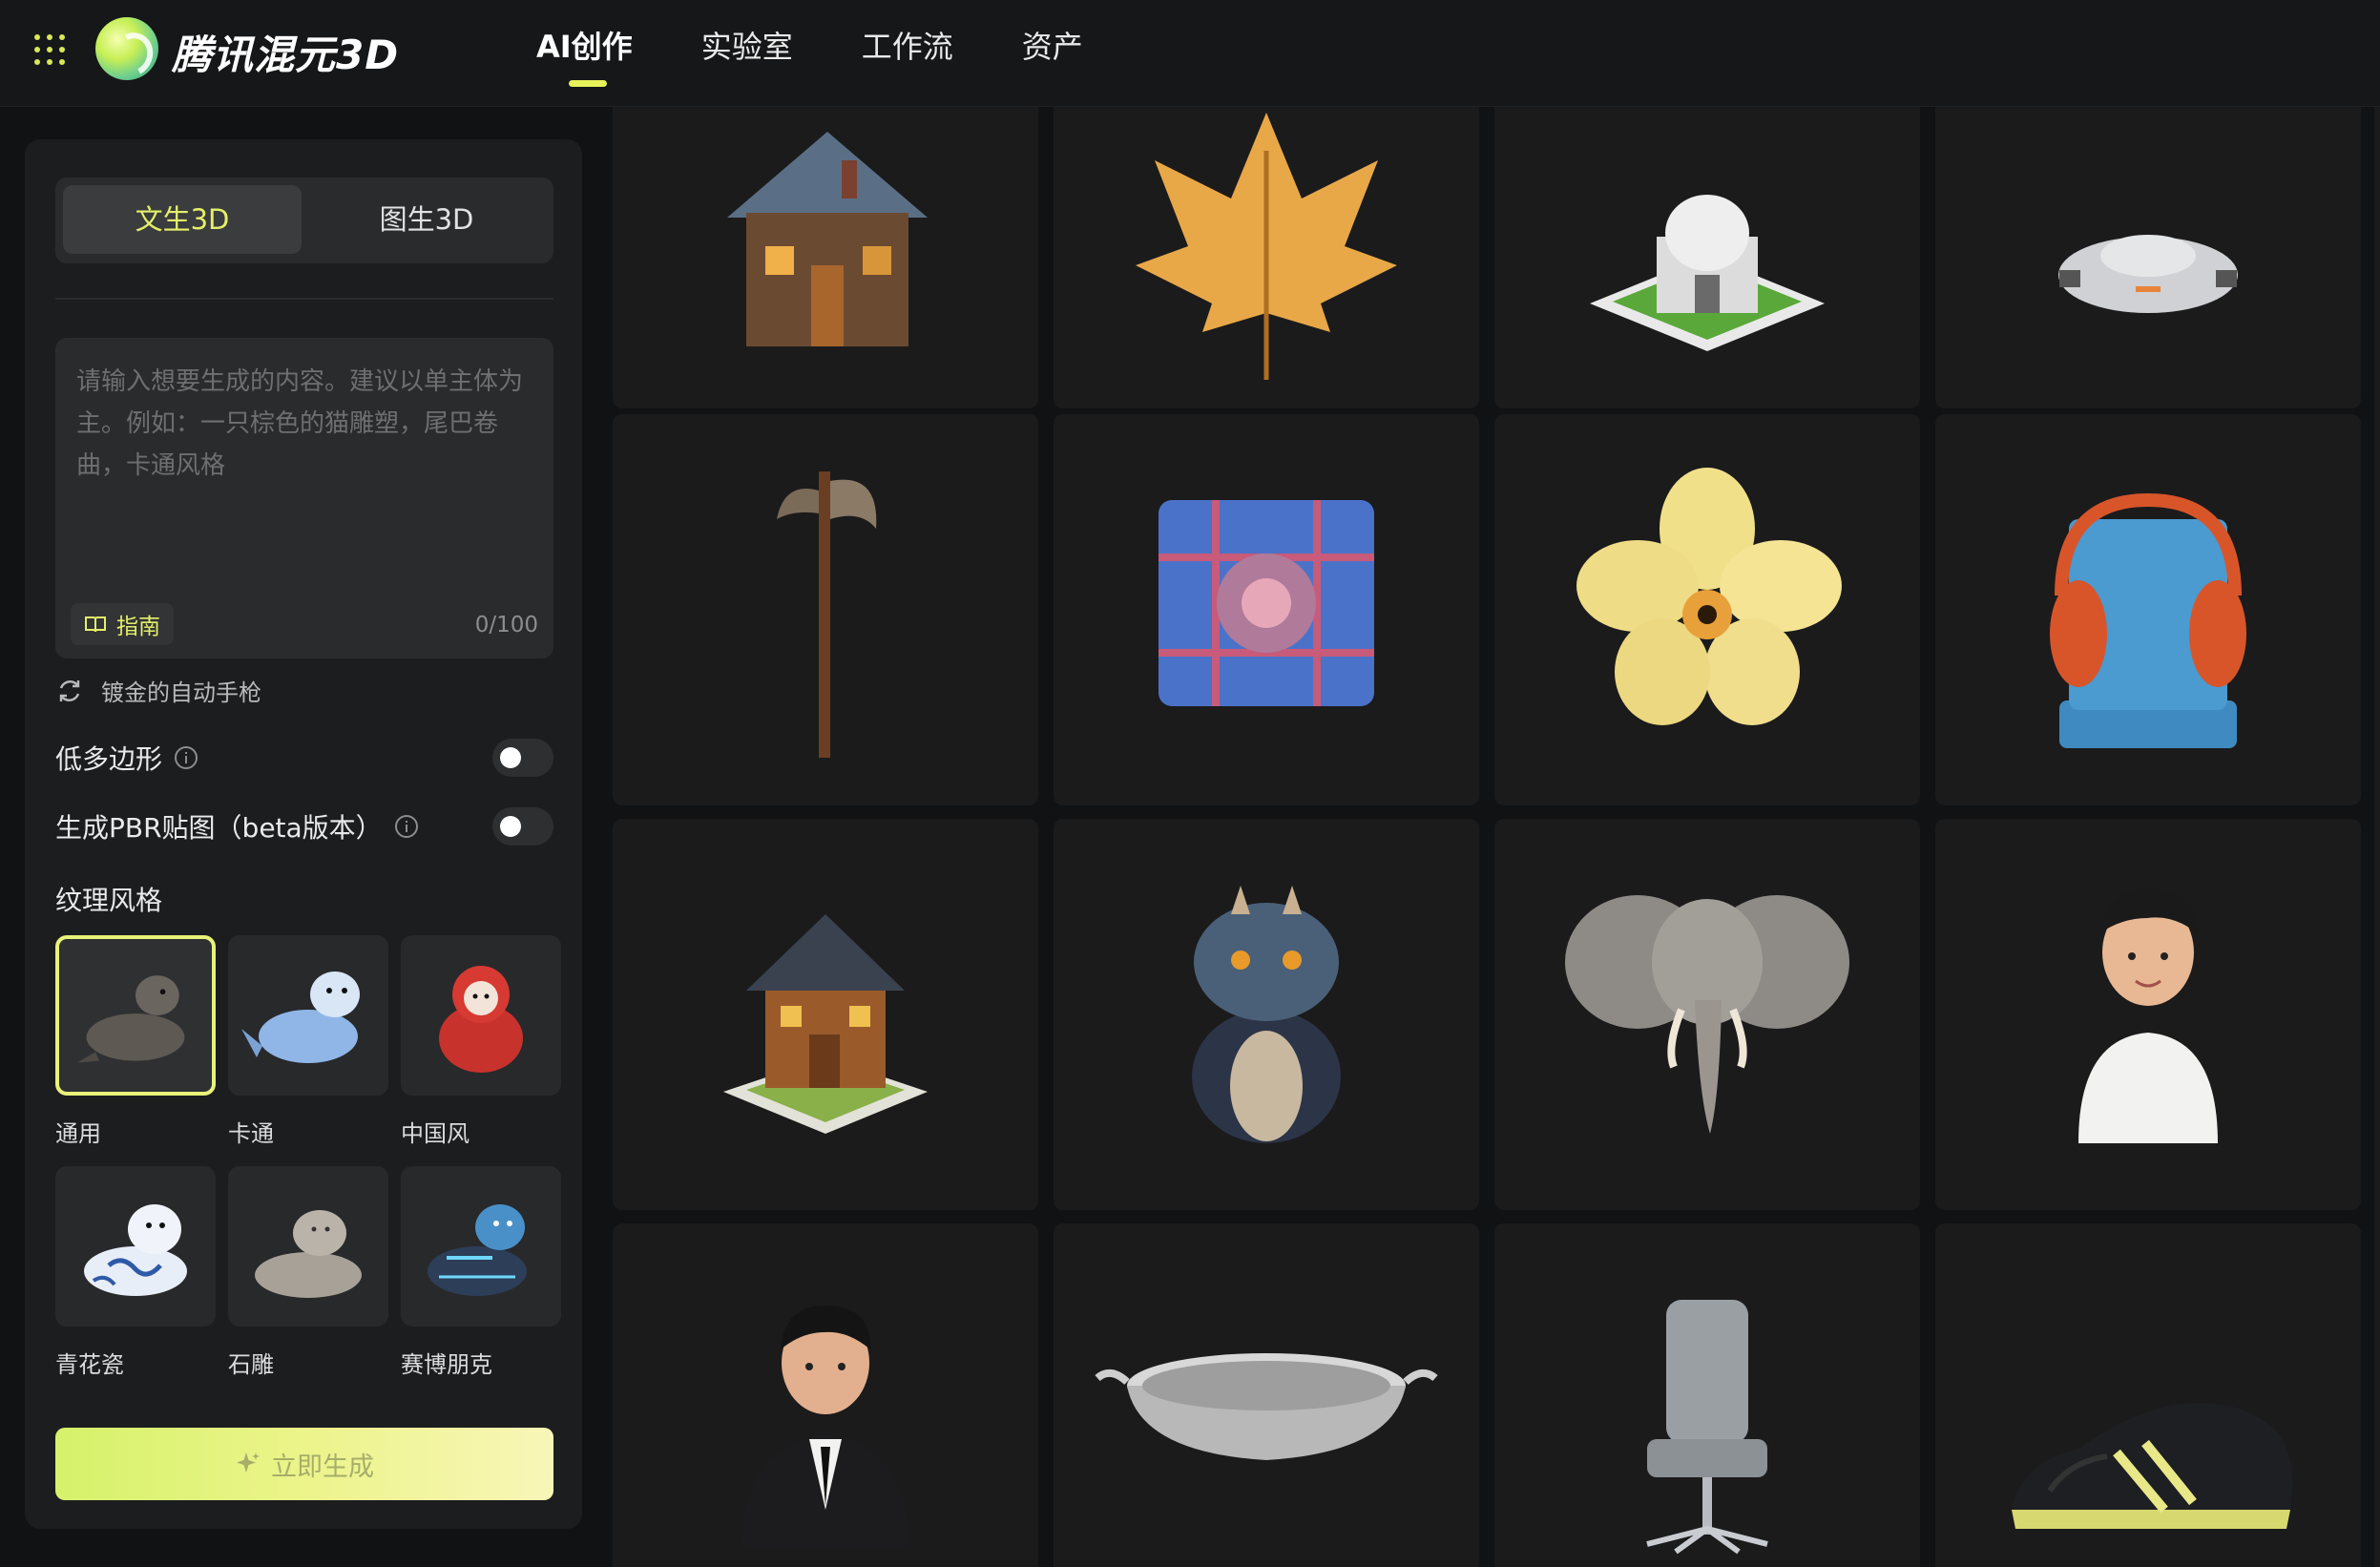 This screenshot has width=2380, height=1567. I want to click on style-general: 通用, so click(136, 1042).